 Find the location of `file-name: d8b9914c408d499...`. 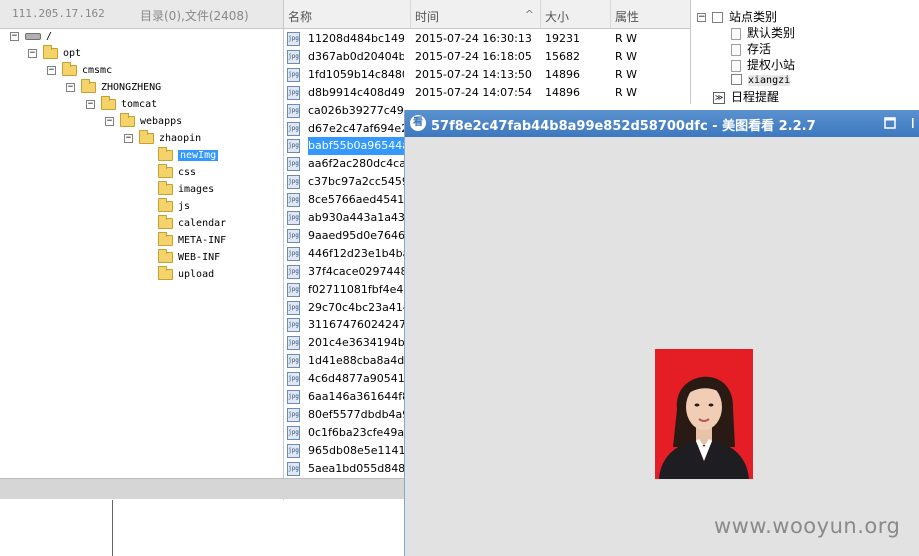

file-name: d8b9914c408d499... is located at coordinates (356, 92).